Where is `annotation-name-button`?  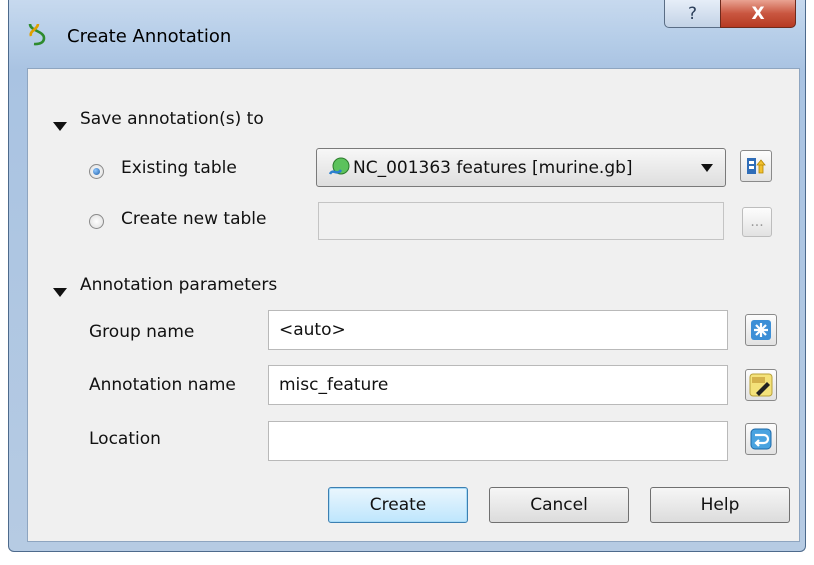 annotation-name-button is located at coordinates (761, 385).